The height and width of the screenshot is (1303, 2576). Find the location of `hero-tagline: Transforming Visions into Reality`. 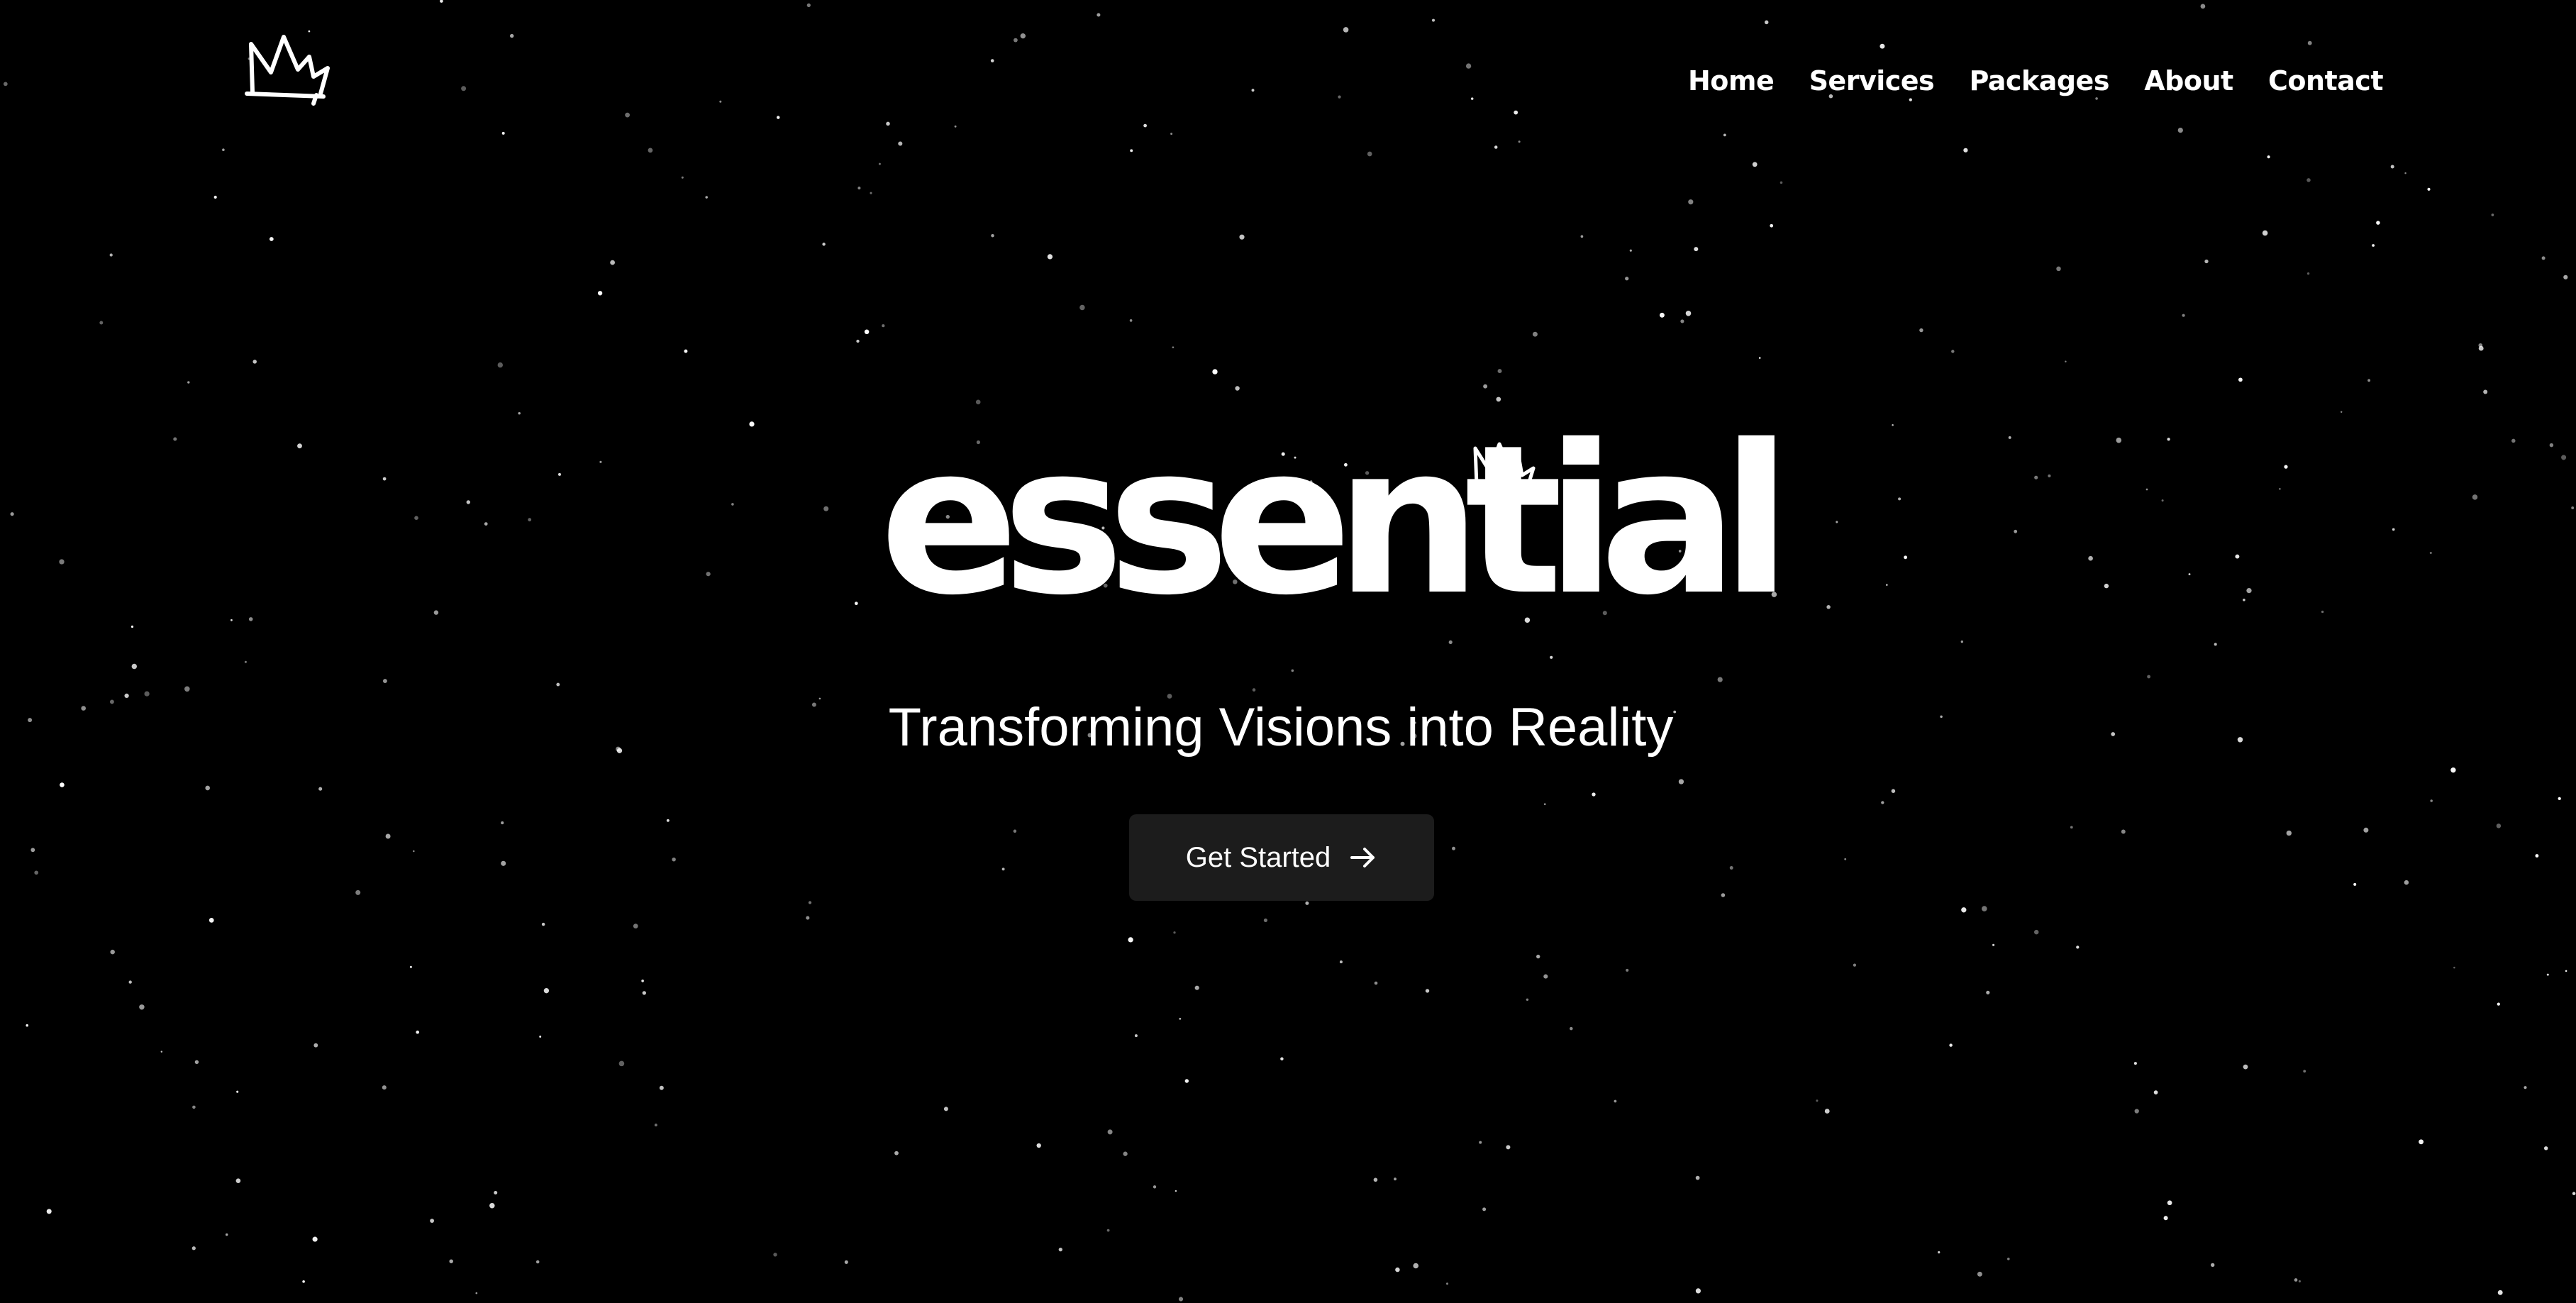

hero-tagline: Transforming Visions into Reality is located at coordinates (1281, 727).